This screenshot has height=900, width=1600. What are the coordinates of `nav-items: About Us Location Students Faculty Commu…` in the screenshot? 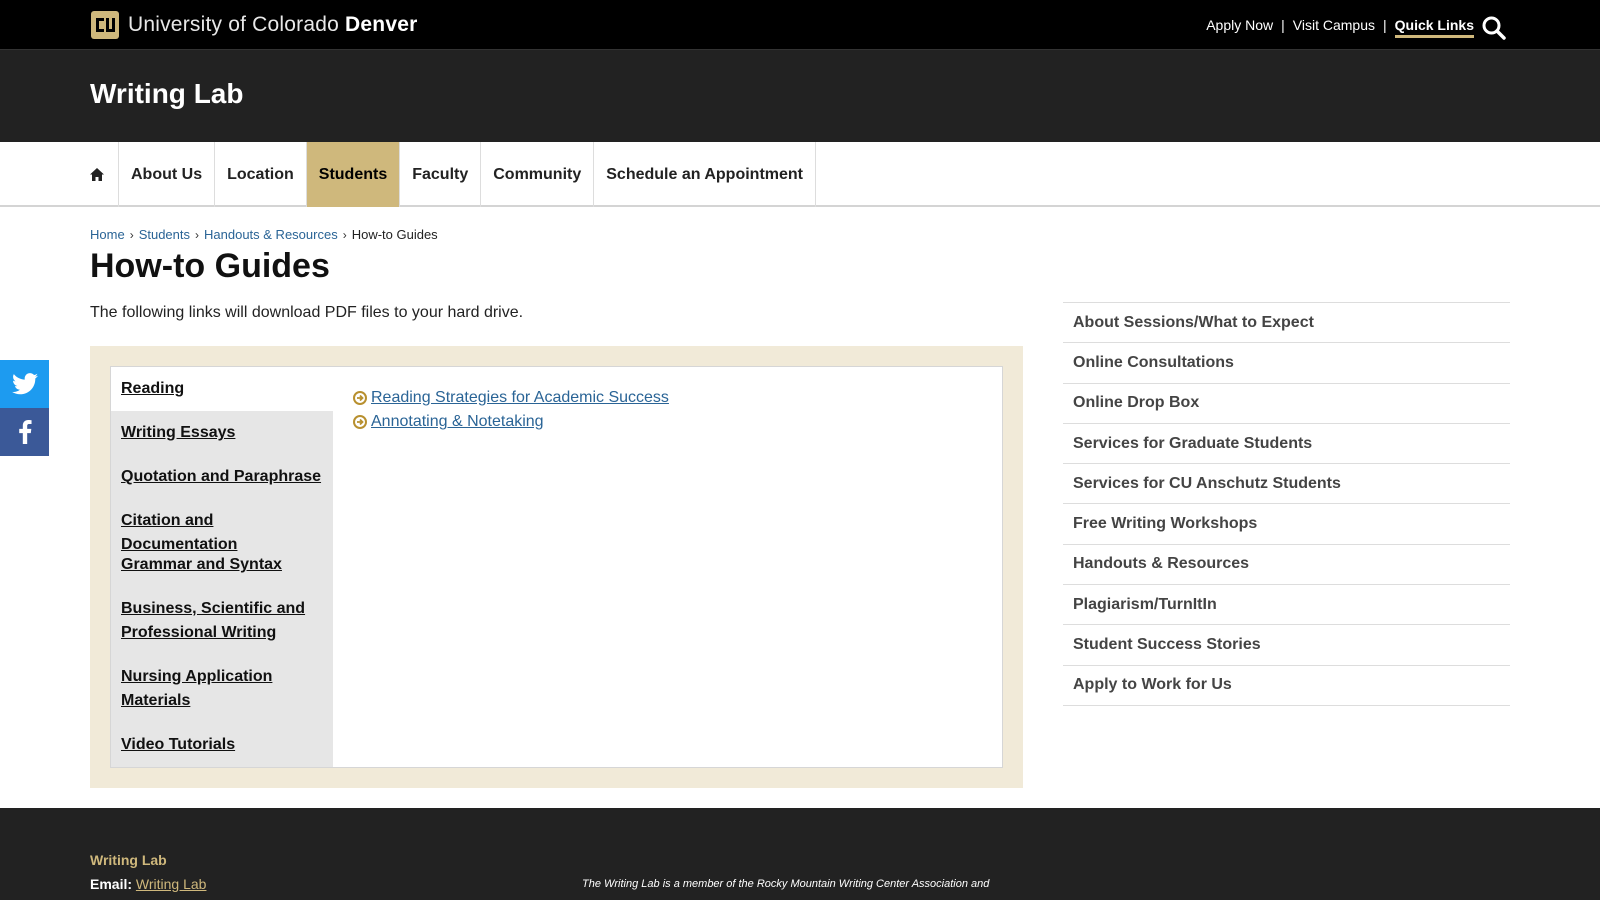 It's located at (453, 174).